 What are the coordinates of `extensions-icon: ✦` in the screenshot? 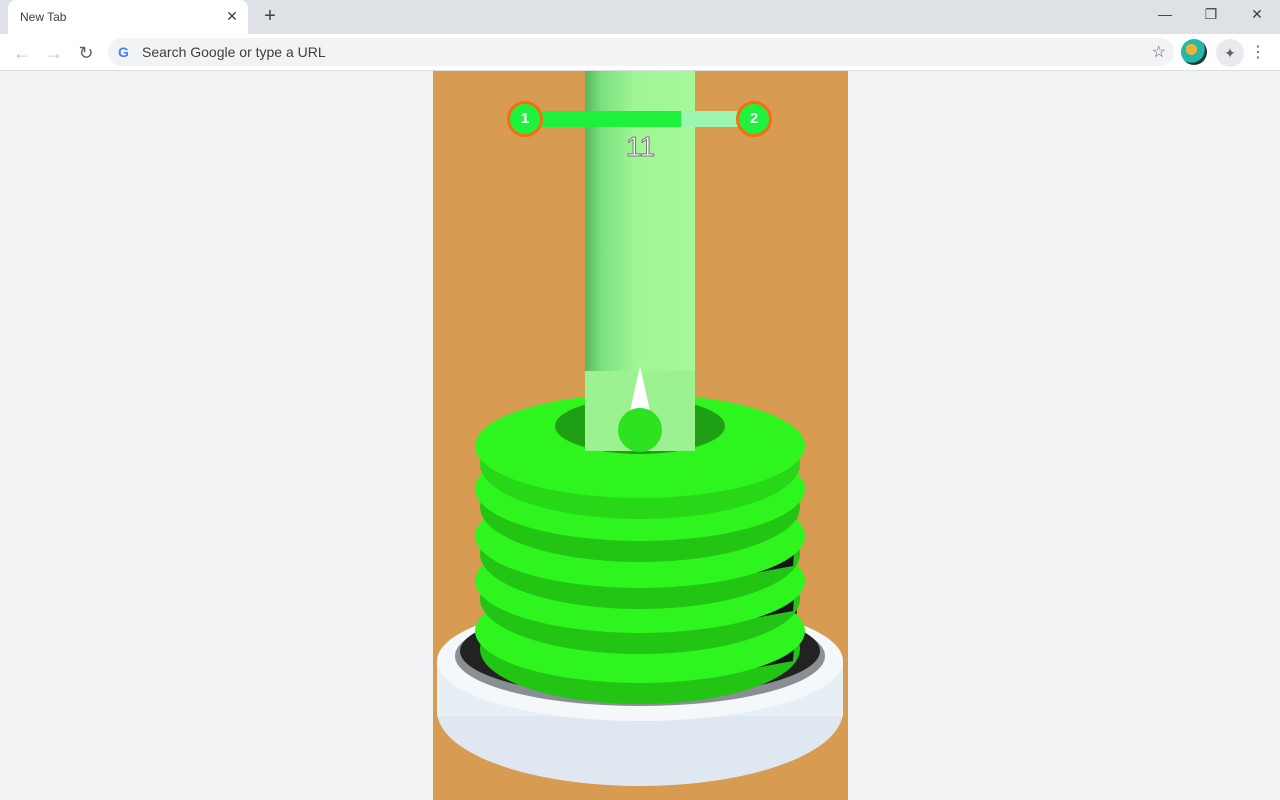 It's located at (1230, 53).